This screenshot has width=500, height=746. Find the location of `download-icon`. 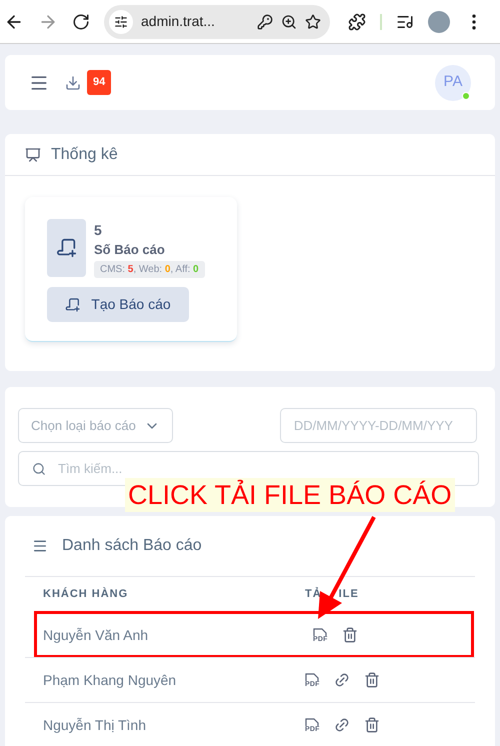

download-icon is located at coordinates (73, 82).